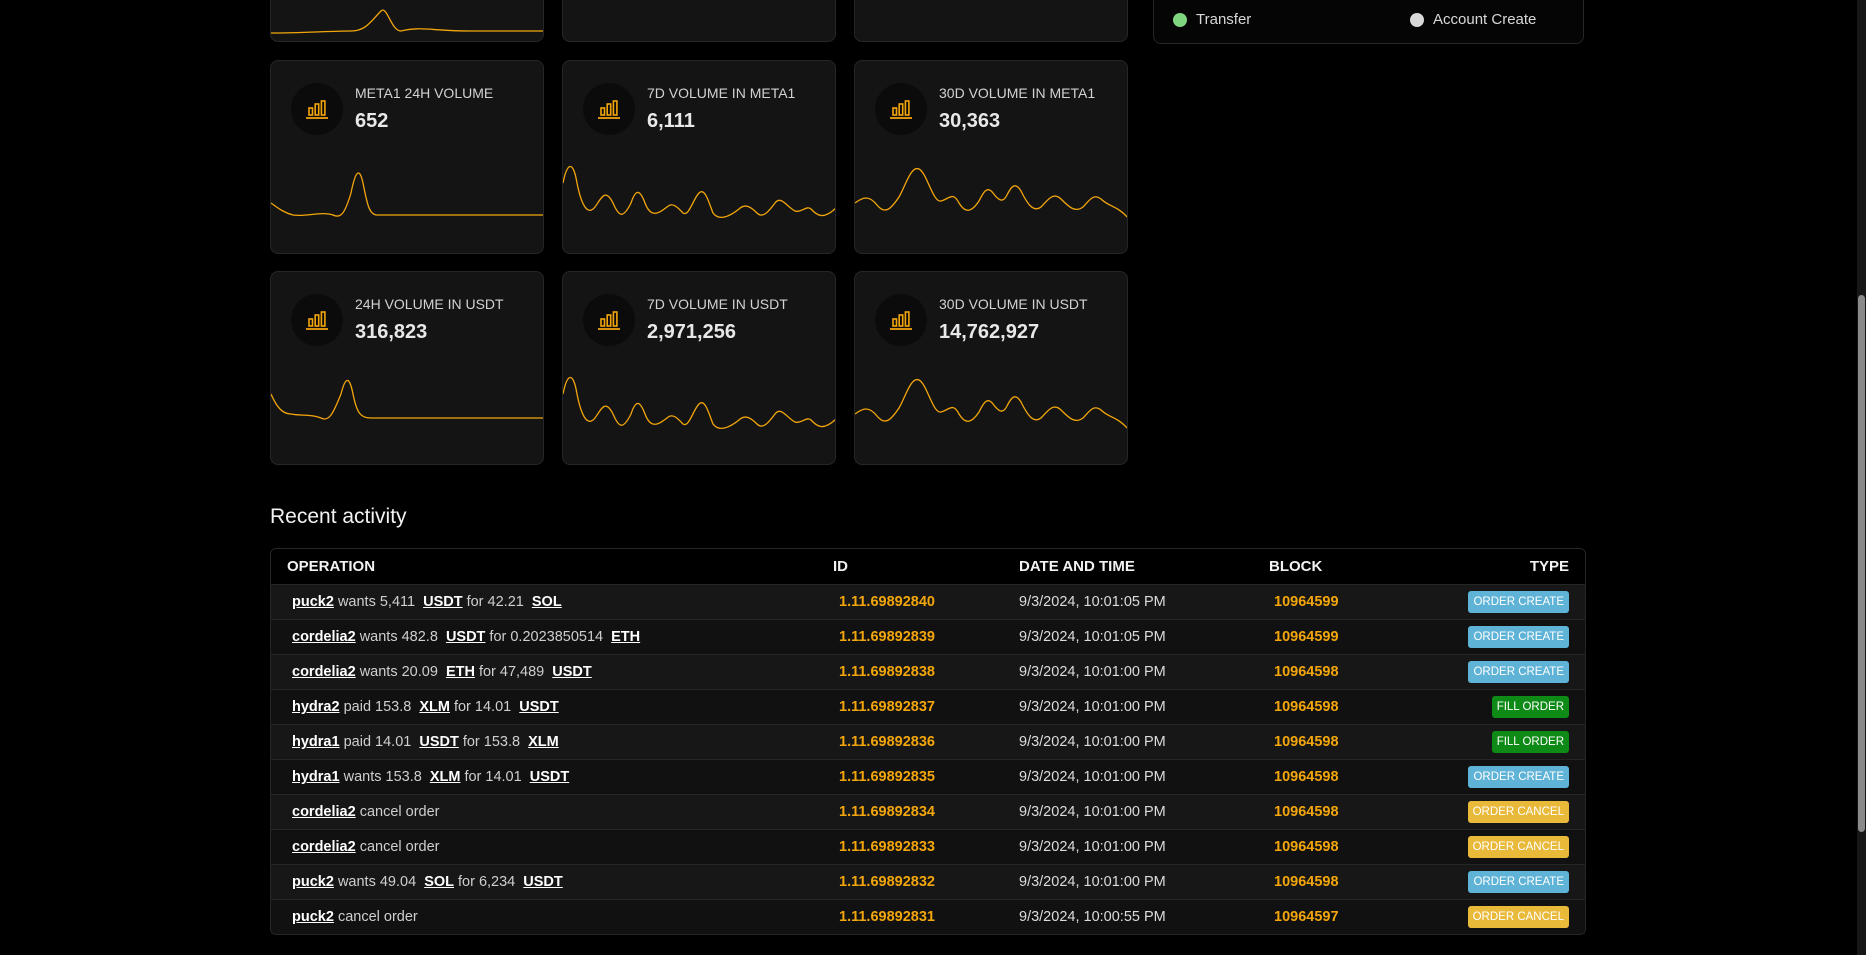 This screenshot has height=955, width=1866. Describe the element at coordinates (511, 672) in the screenshot. I see `op-mid: for 47,489` at that location.